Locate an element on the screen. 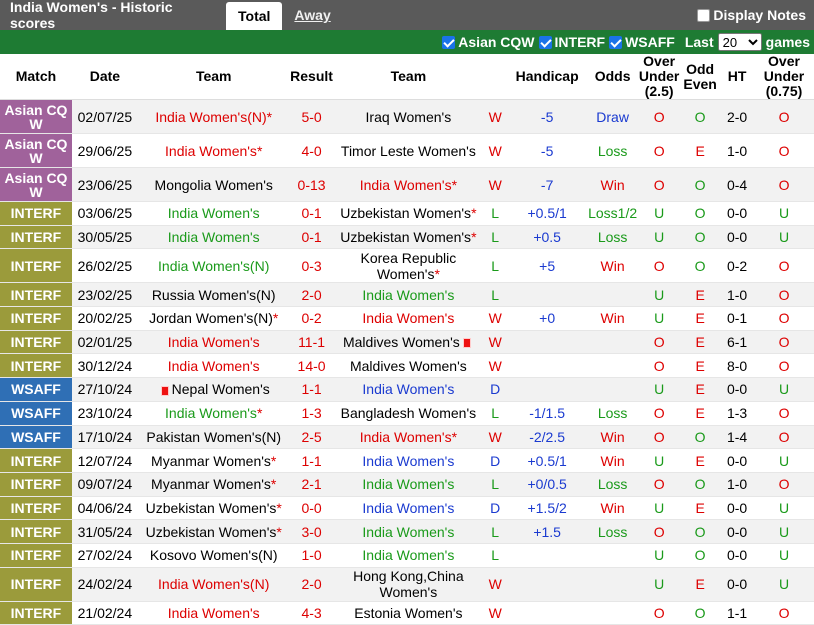 The height and width of the screenshot is (625, 814). home-team: Mongolia Women's is located at coordinates (213, 184).